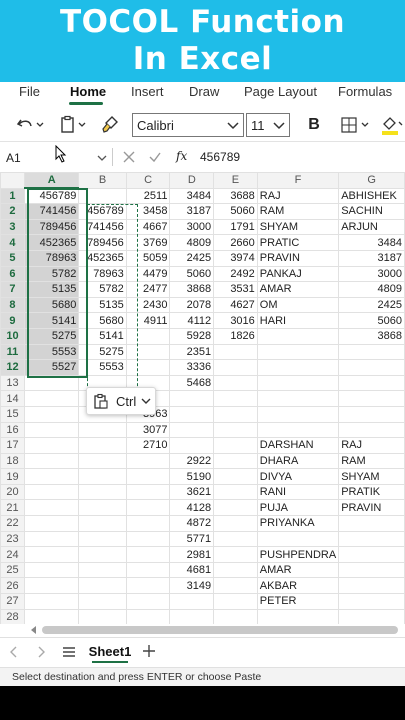 The height and width of the screenshot is (720, 405). What do you see at coordinates (51, 398) in the screenshot?
I see `cell-a14` at bounding box center [51, 398].